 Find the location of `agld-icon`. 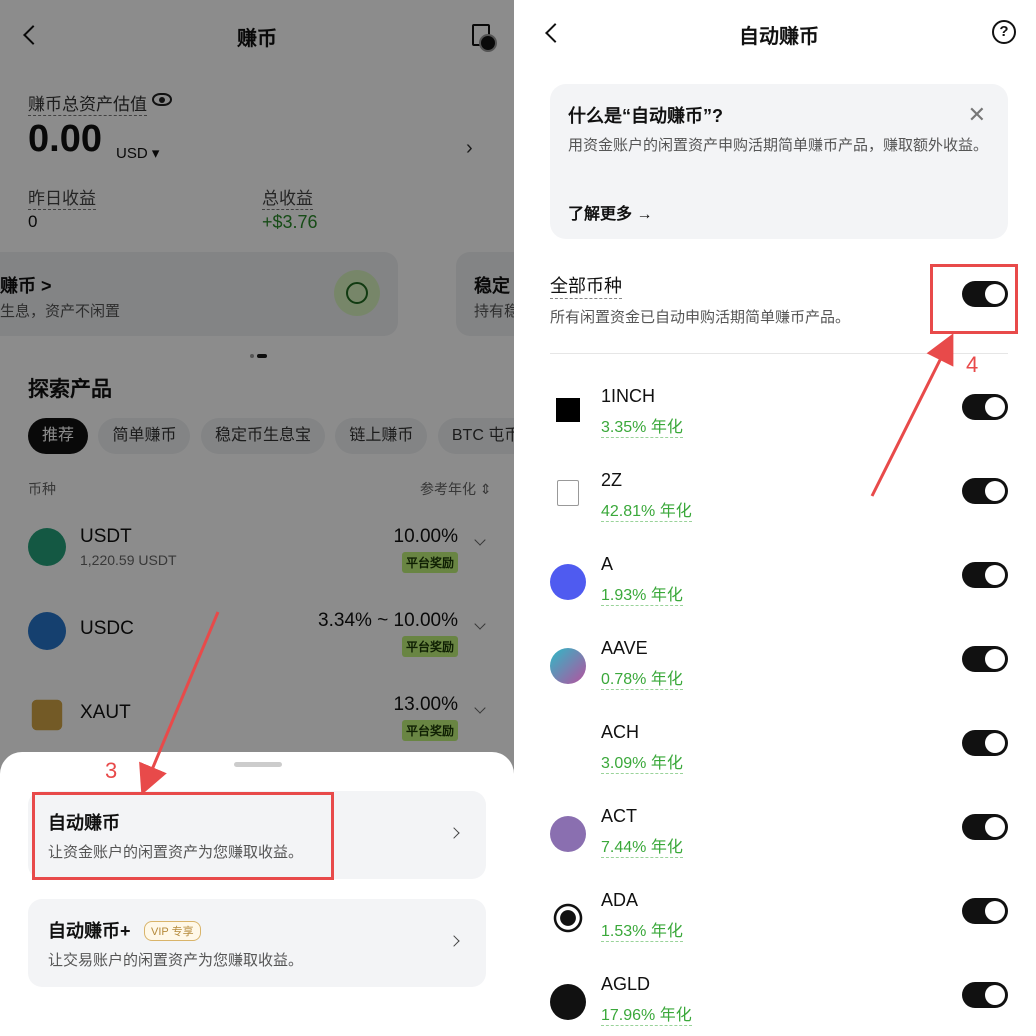

agld-icon is located at coordinates (568, 1002).